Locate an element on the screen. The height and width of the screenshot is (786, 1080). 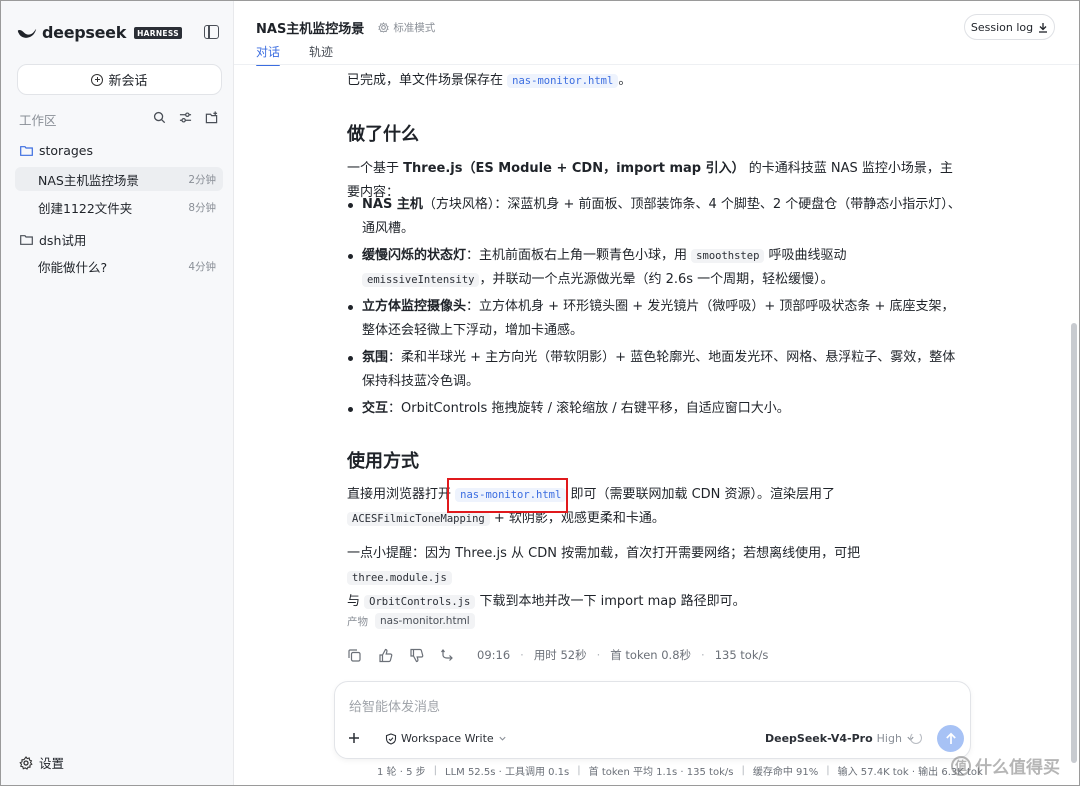
chat-item-what-can-you-do: 你能做什么? 4分钟 is located at coordinates (119, 266).